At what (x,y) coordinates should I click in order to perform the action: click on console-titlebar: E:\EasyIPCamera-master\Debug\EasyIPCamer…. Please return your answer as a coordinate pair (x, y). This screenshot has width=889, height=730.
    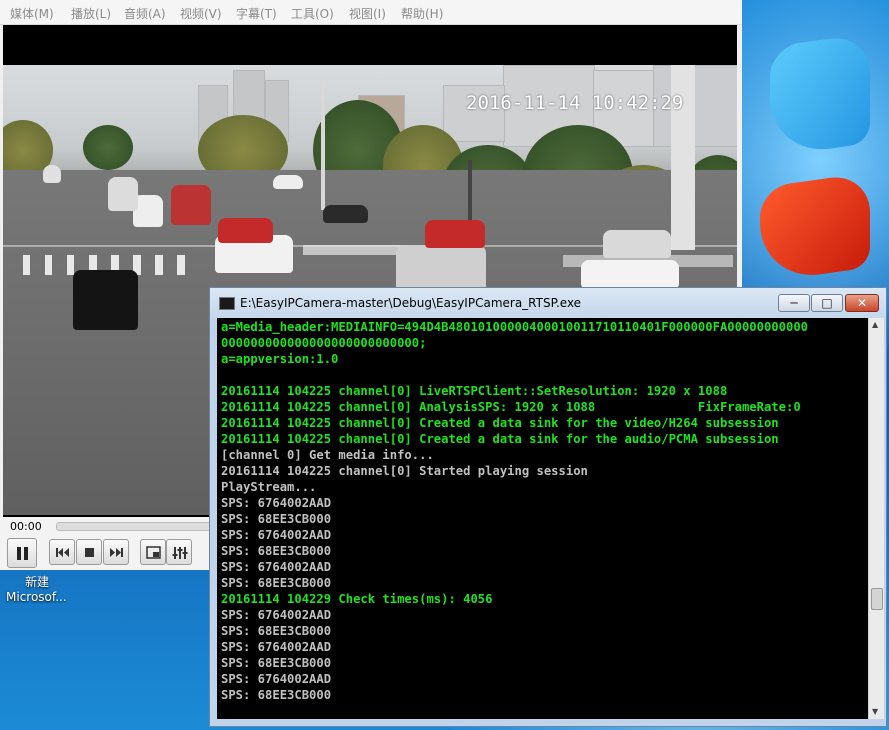
    Looking at the image, I should click on (548, 303).